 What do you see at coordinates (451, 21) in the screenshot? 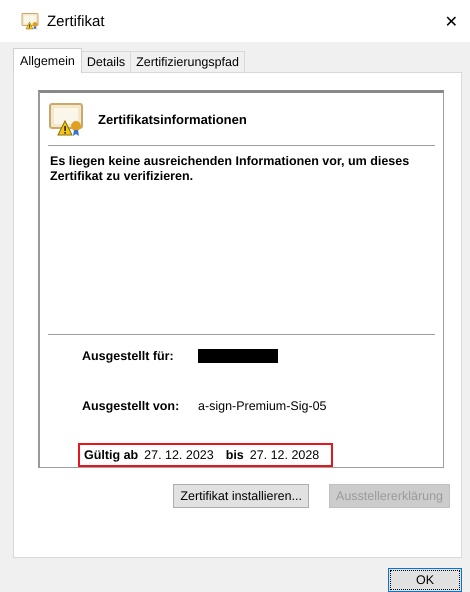
I see `close-button: ✕` at bounding box center [451, 21].